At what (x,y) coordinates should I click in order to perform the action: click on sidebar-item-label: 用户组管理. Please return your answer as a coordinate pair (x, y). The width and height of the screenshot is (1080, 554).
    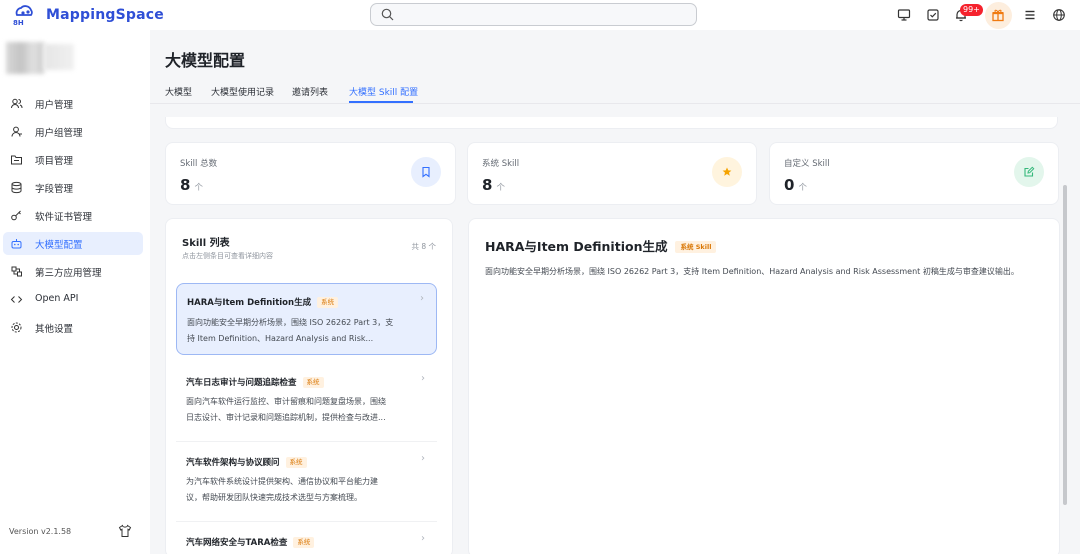
    Looking at the image, I should click on (59, 133).